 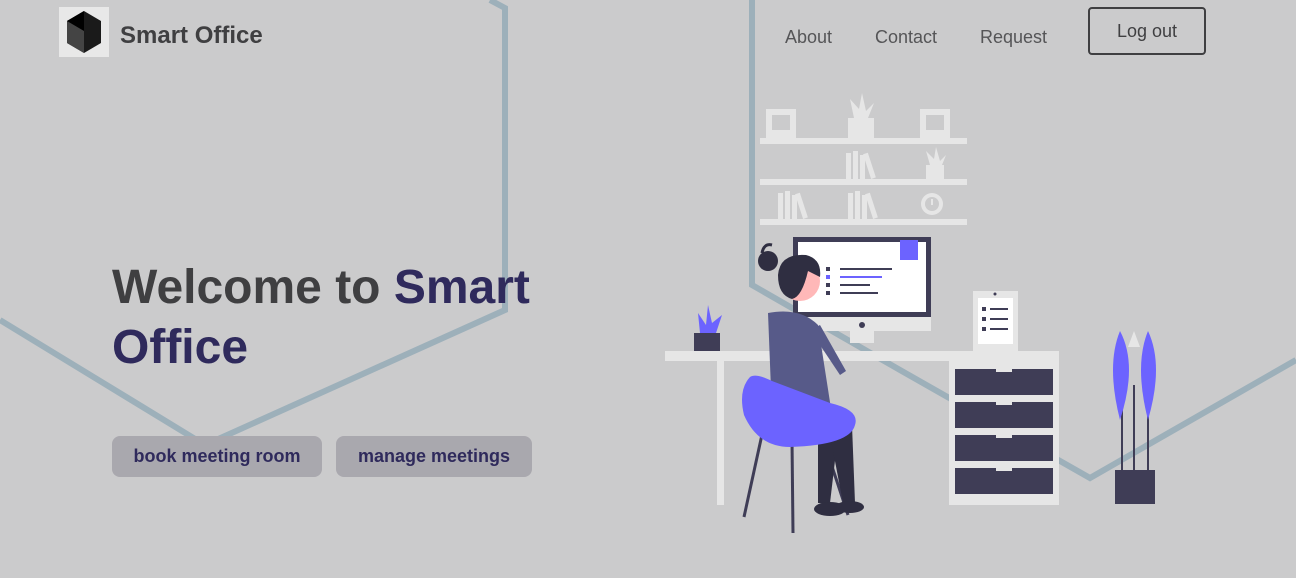 What do you see at coordinates (1147, 31) in the screenshot?
I see `logout-button: Log out` at bounding box center [1147, 31].